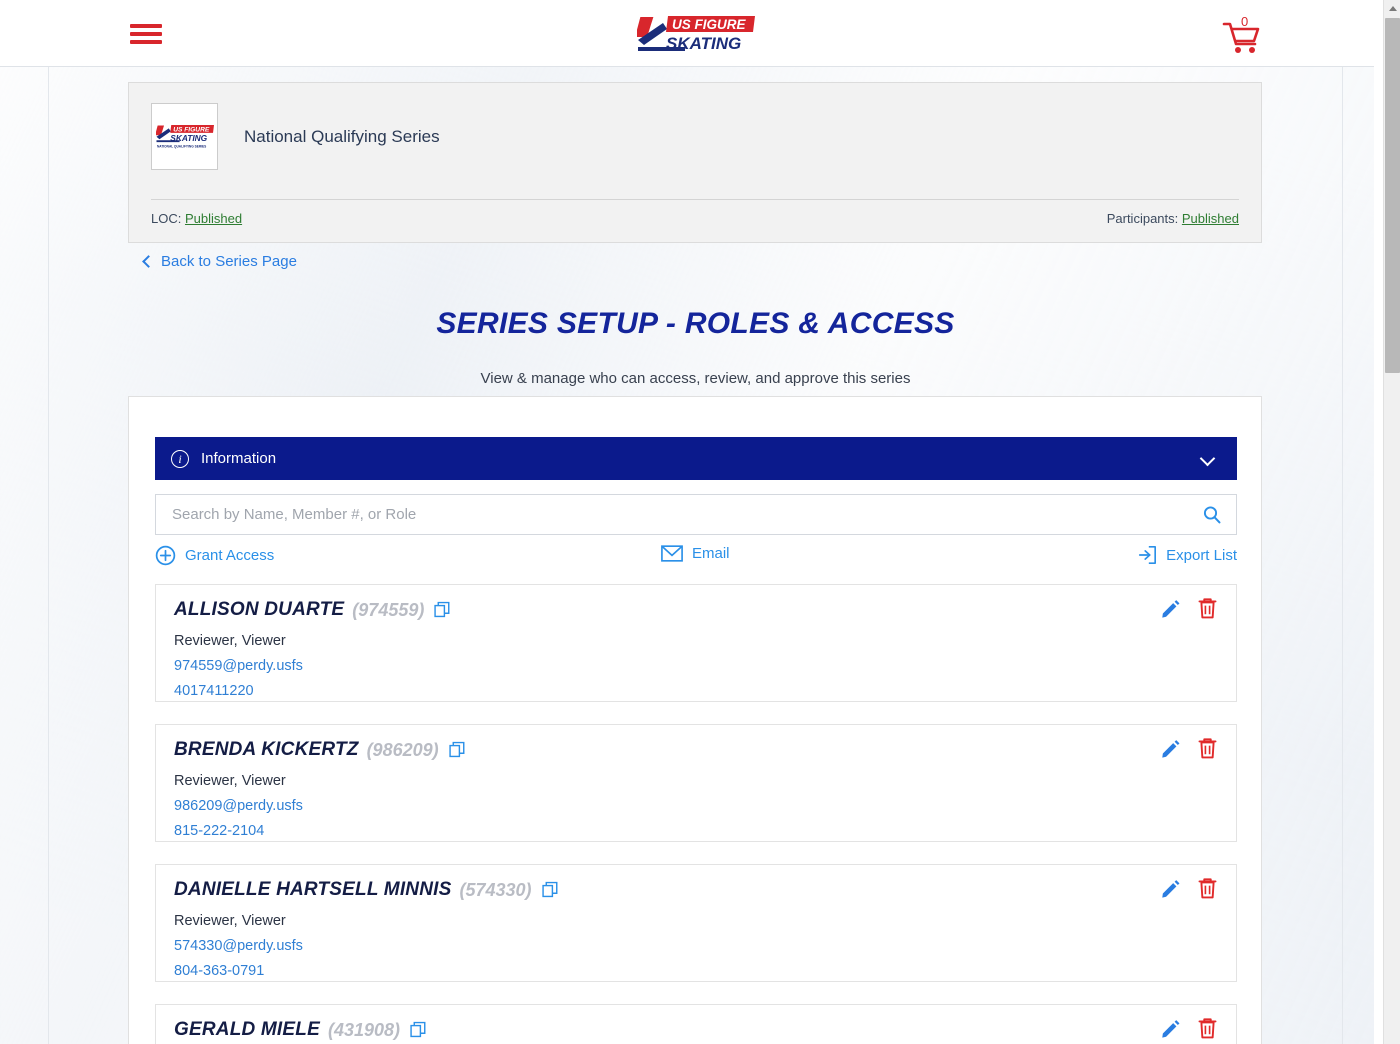  Describe the element at coordinates (711, 553) in the screenshot. I see `email-label: Email` at that location.